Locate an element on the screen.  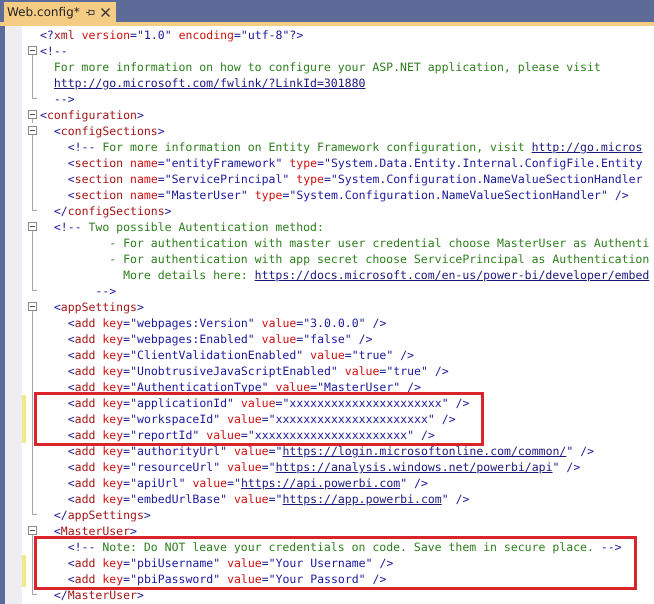
code-text: <add key="embedUrlBase" value=" is located at coordinates (174, 499).